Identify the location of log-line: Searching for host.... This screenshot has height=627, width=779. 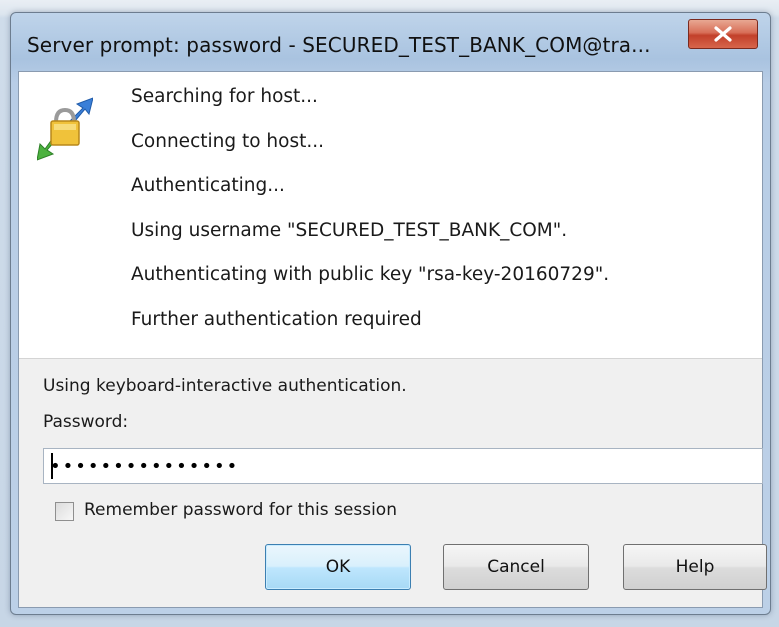
(224, 96).